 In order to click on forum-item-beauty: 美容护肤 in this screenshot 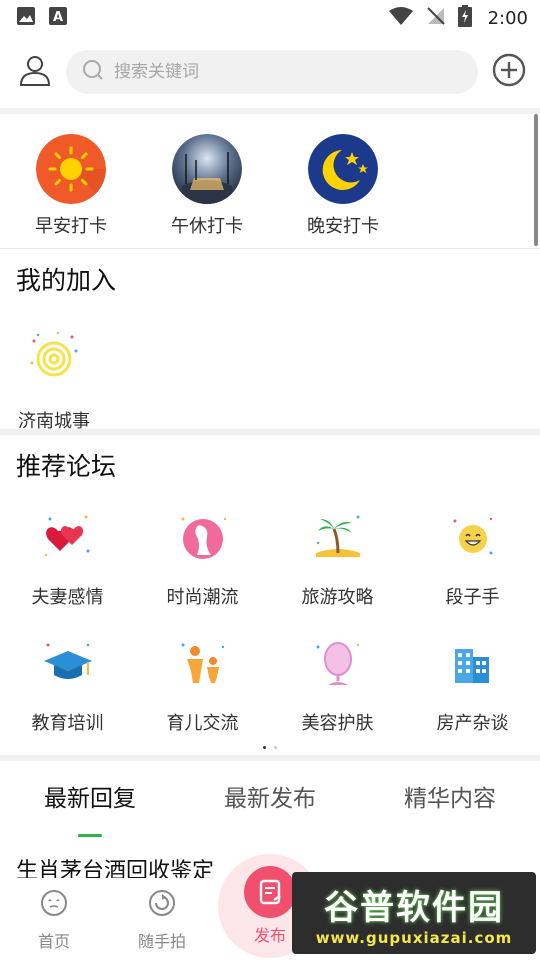, I will do `click(337, 687)`.